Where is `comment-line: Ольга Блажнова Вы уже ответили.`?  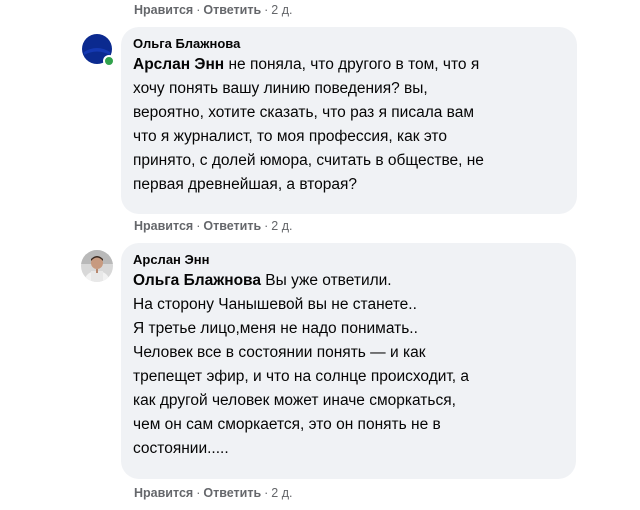
comment-line: Ольга Блажнова Вы уже ответили. is located at coordinates (348, 281).